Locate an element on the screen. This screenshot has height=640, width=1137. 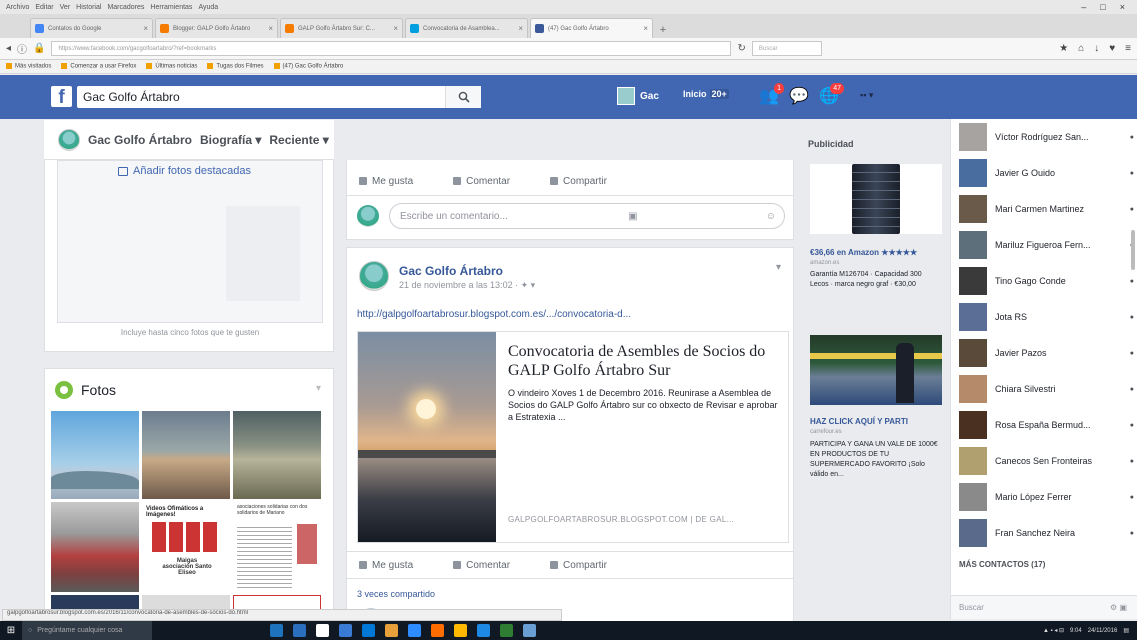
friend-requests-icon: 👥 1 is located at coordinates (771, 94).